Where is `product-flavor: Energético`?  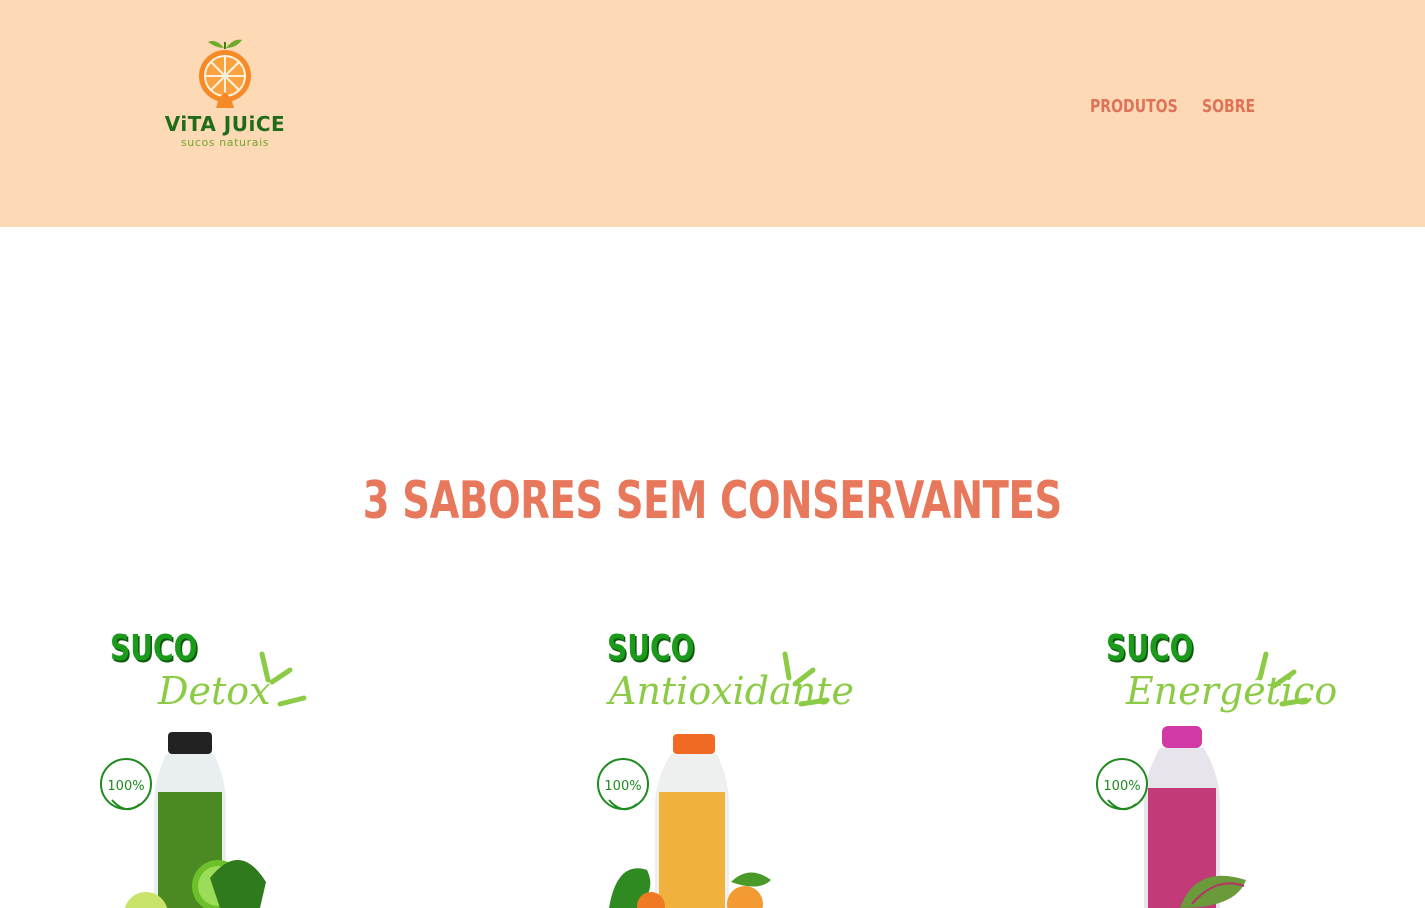 product-flavor: Energético is located at coordinates (1232, 691).